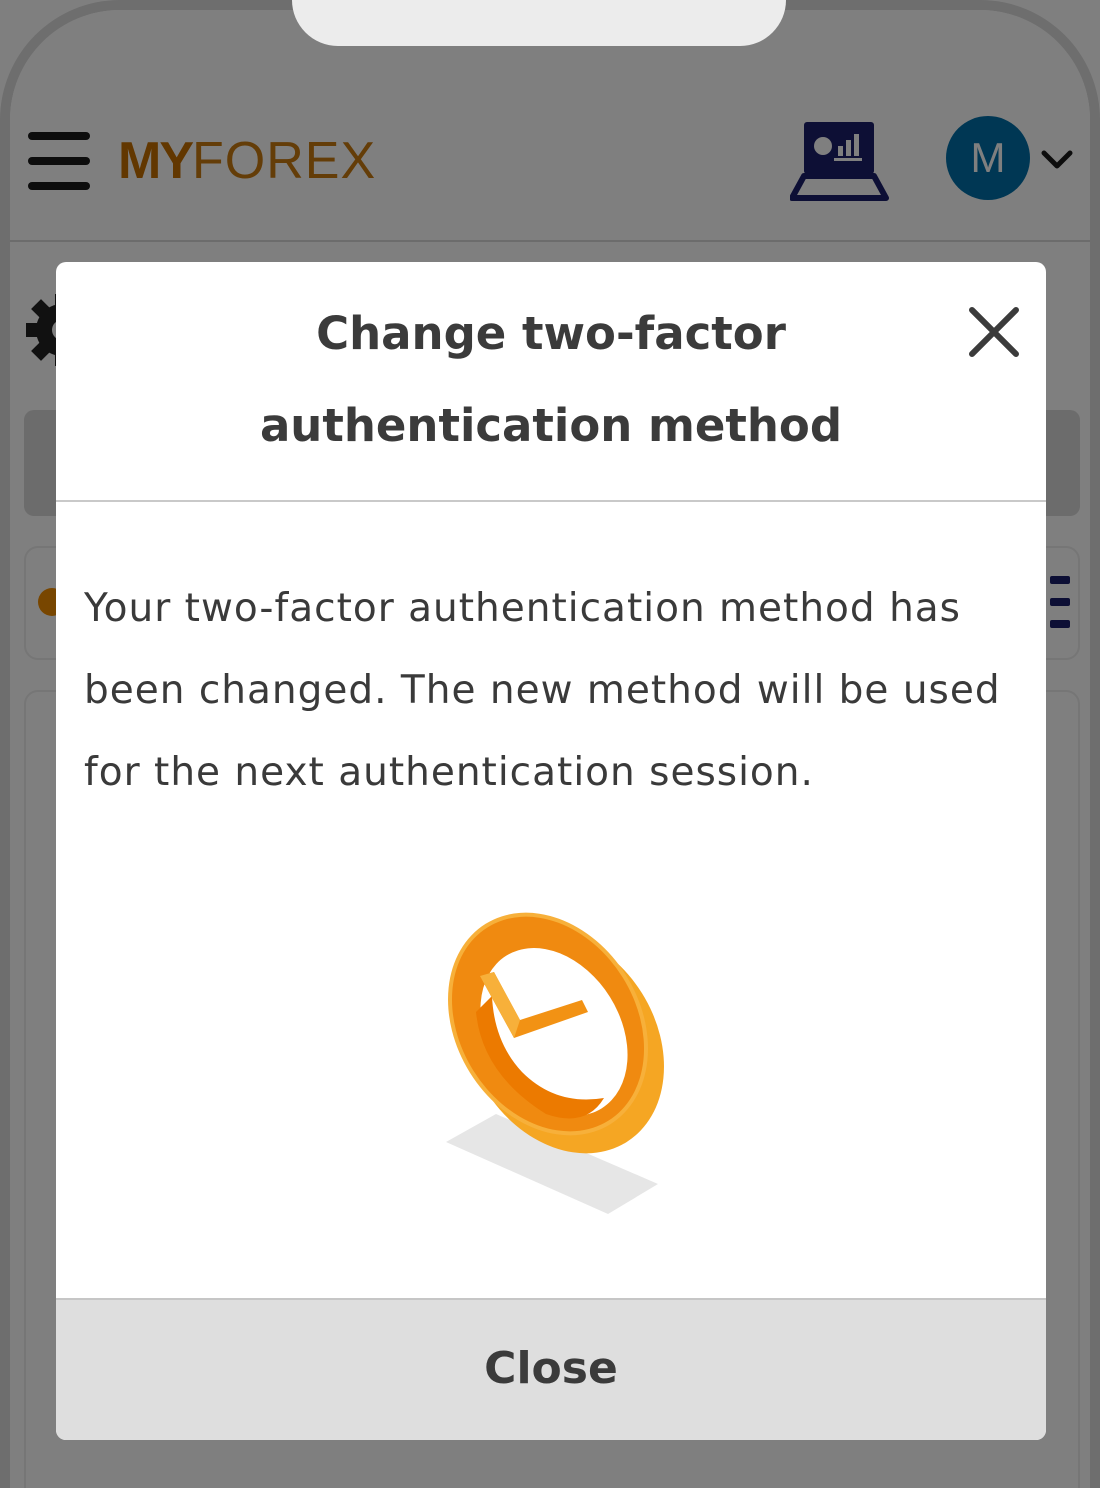 Image resolution: width=1100 pixels, height=1488 pixels. I want to click on close-button: Close, so click(551, 1369).